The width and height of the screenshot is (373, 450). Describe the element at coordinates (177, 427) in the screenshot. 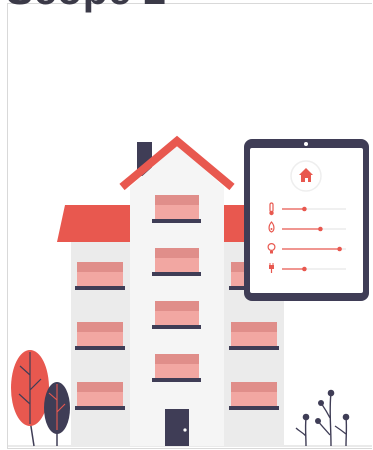

I see `front-door` at that location.